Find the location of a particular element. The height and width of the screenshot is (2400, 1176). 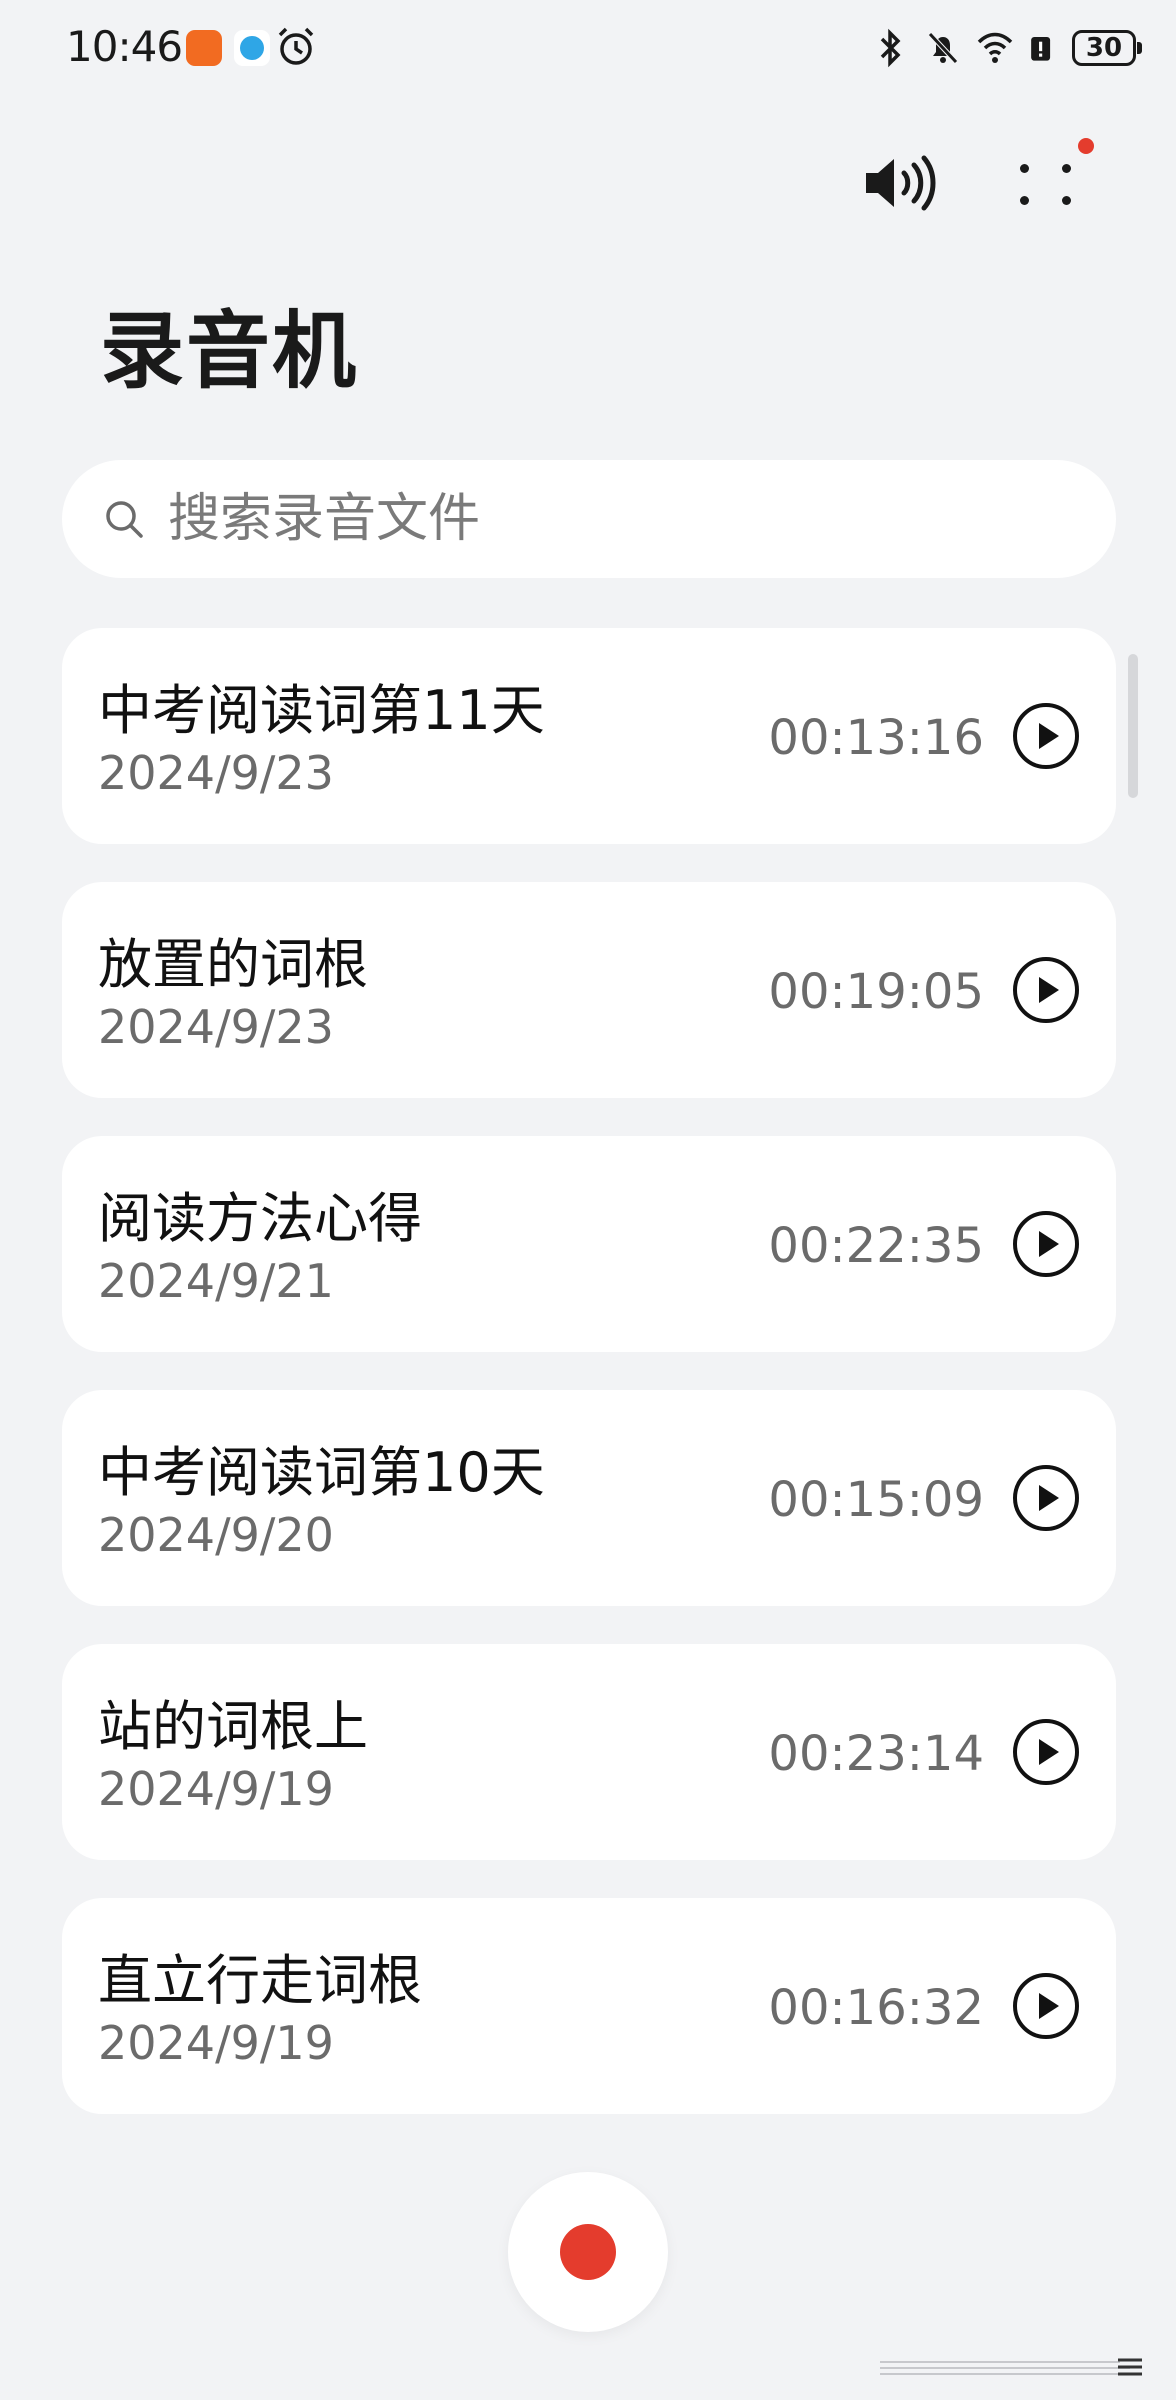

recording-duration: 00:23:14 is located at coordinates (876, 1754).